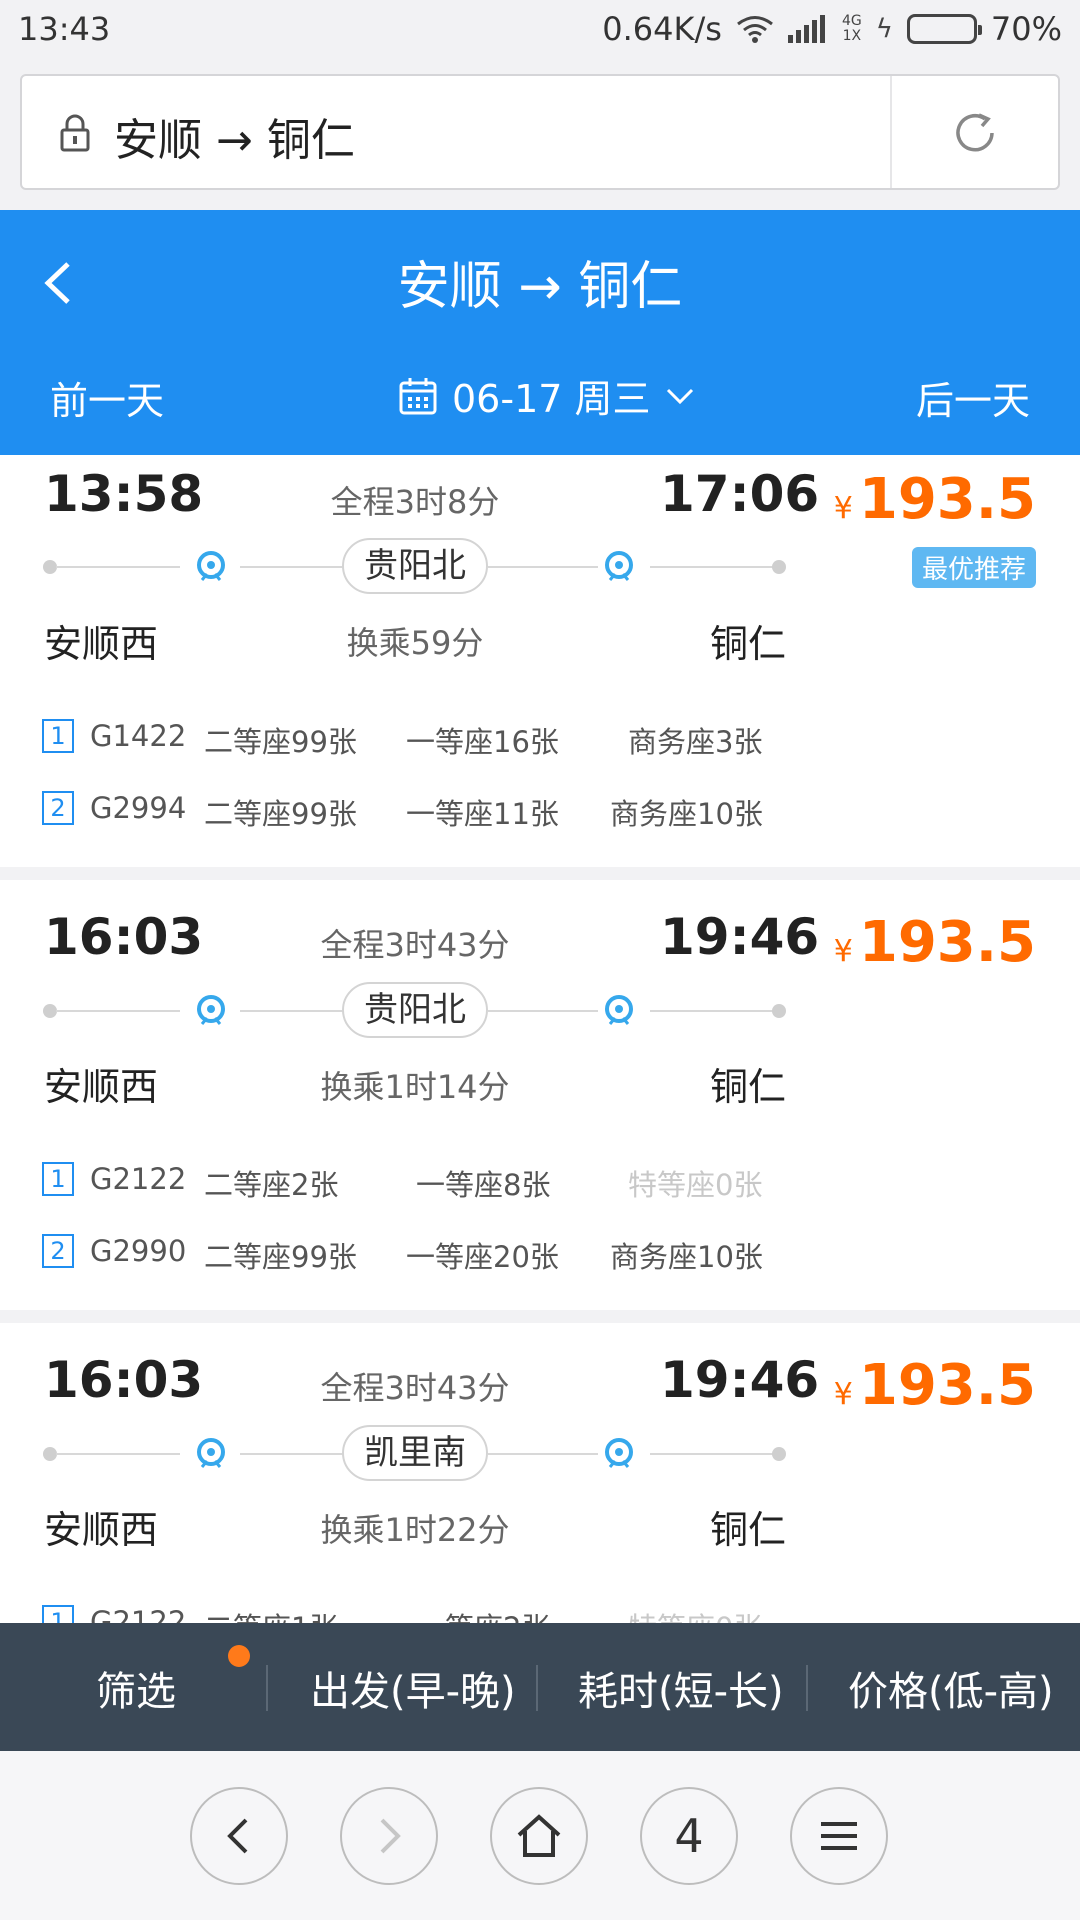 This screenshot has width=1080, height=1920. Describe the element at coordinates (136, 1688) in the screenshot. I see `filter-button: 筛选` at that location.